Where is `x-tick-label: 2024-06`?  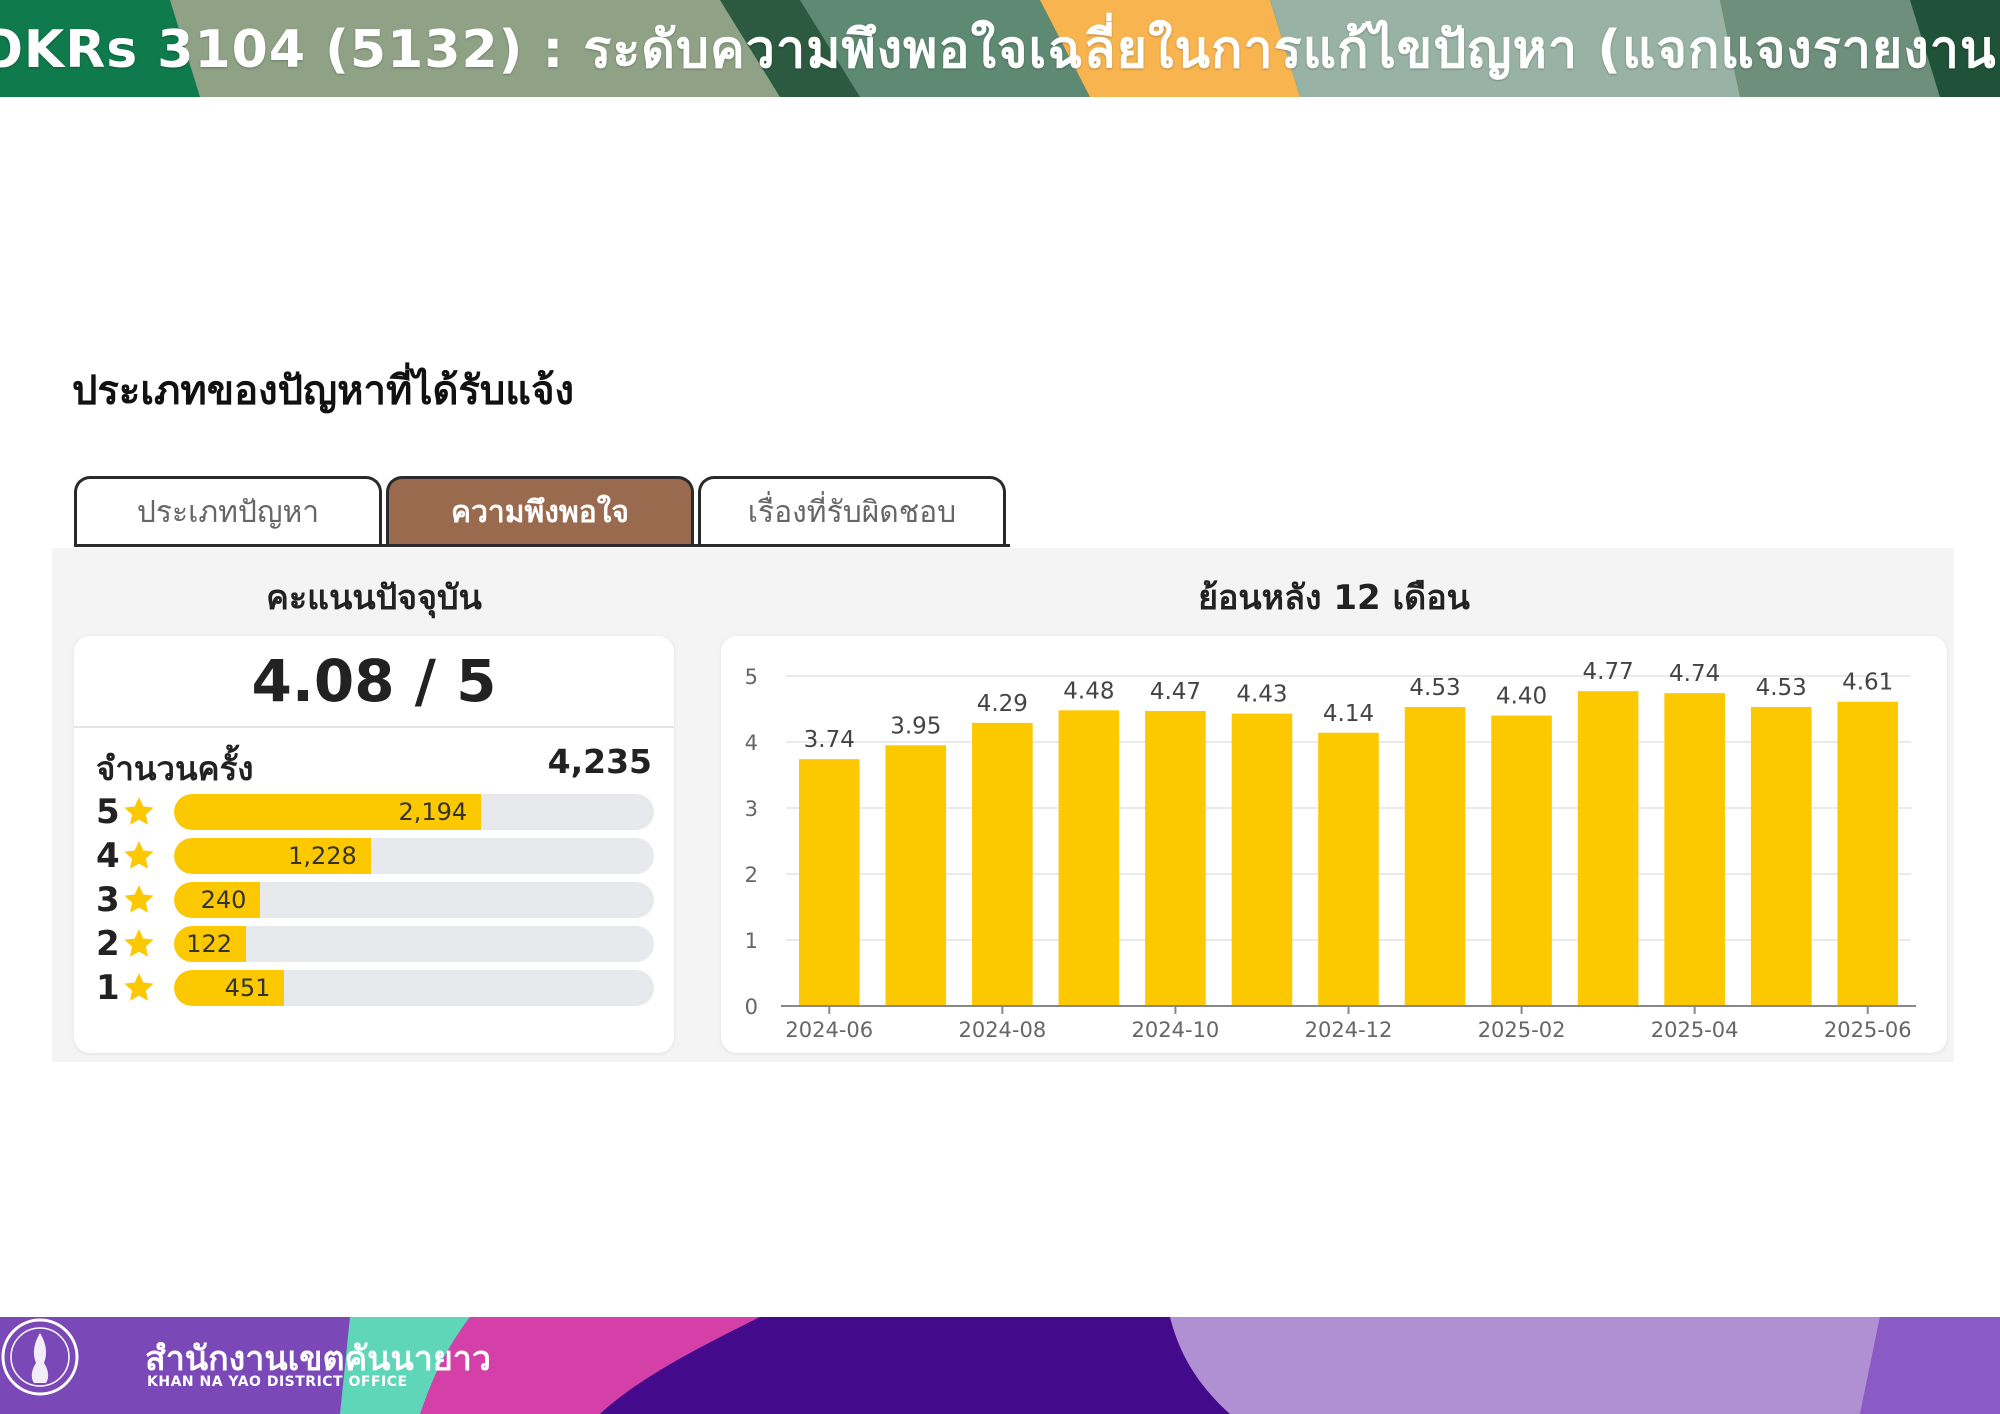
x-tick-label: 2024-06 is located at coordinates (829, 1030).